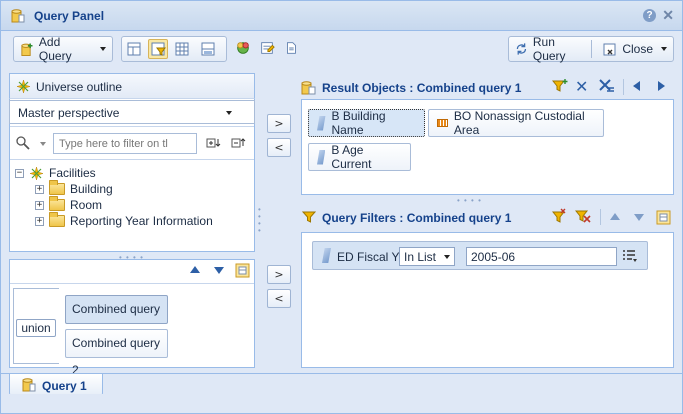  Describe the element at coordinates (341, 403) in the screenshot. I see `status-bar` at that location.